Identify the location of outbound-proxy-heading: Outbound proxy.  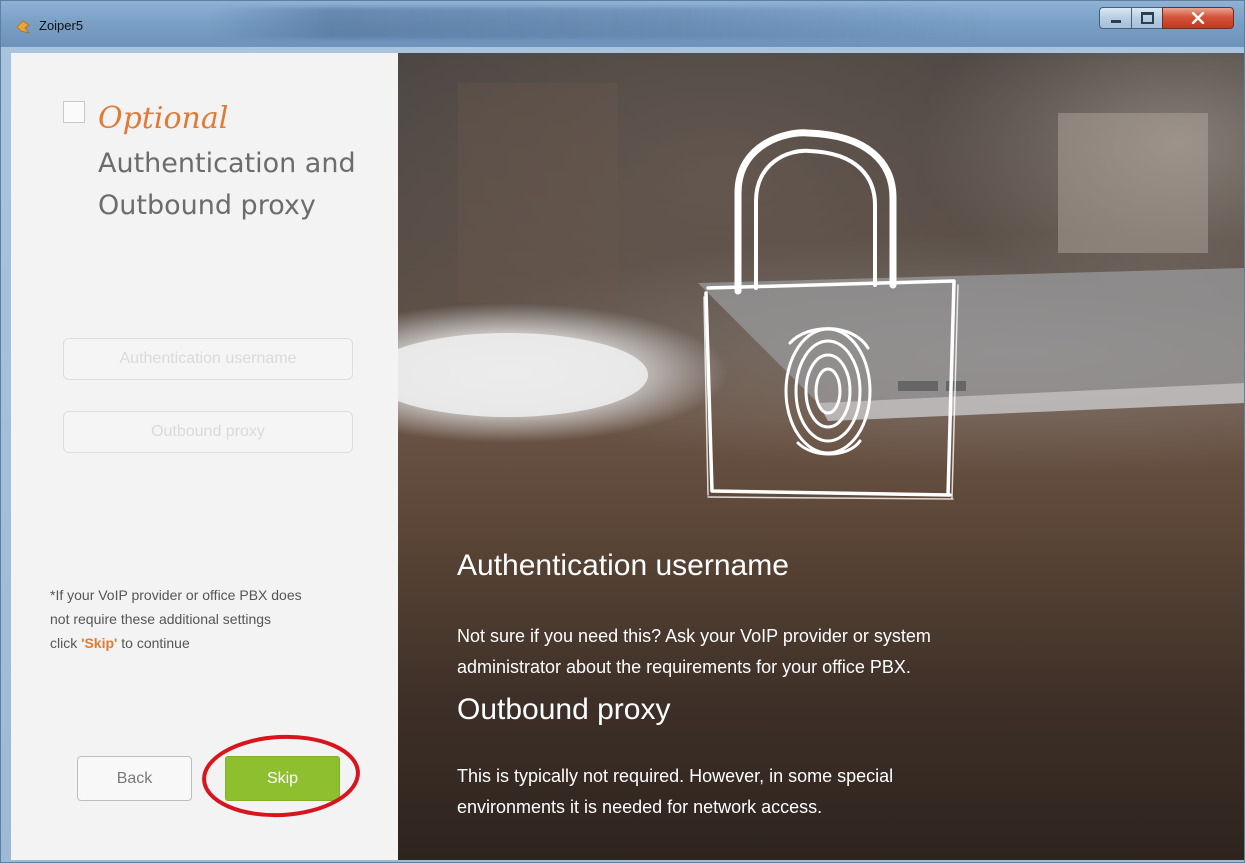
(564, 709).